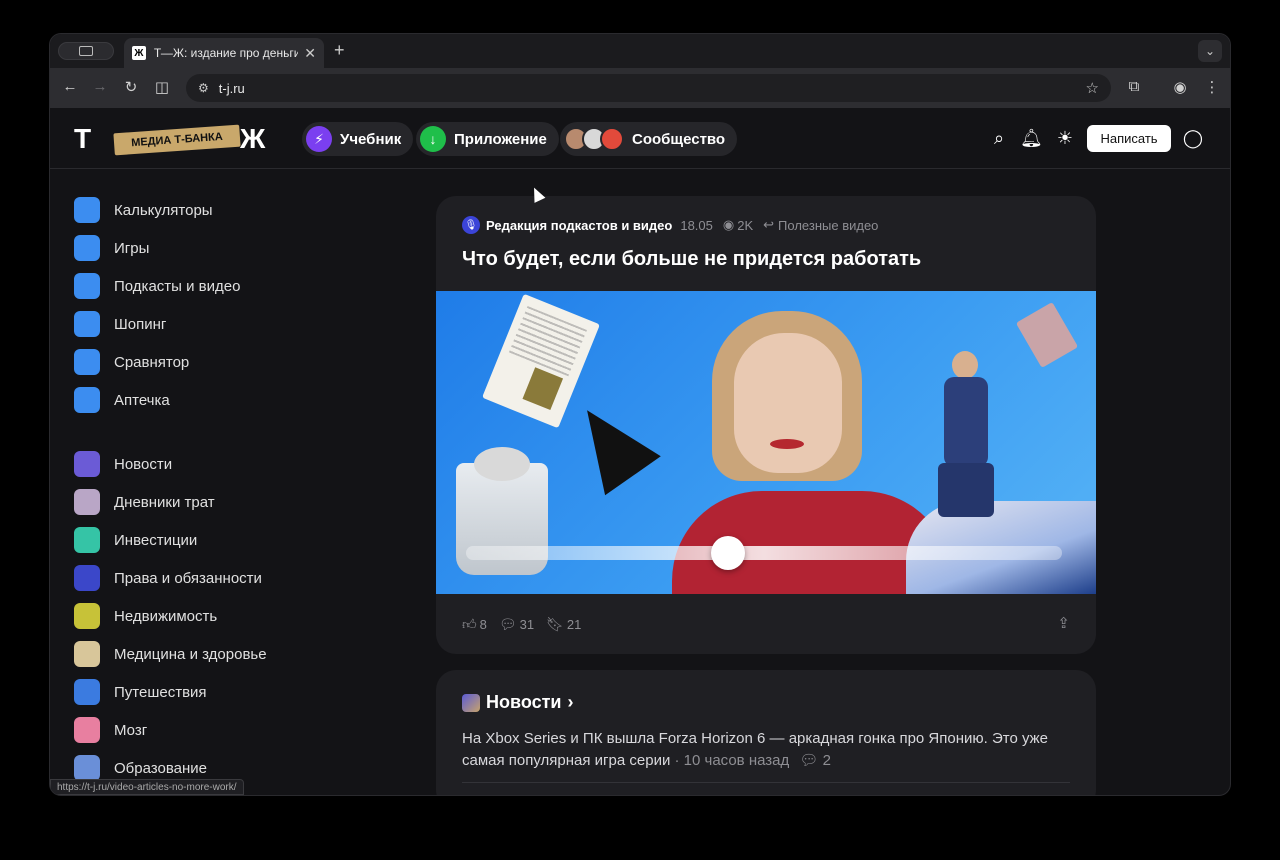 This screenshot has height=860, width=1280. I want to click on shopping-bag-icon, so click(87, 324).